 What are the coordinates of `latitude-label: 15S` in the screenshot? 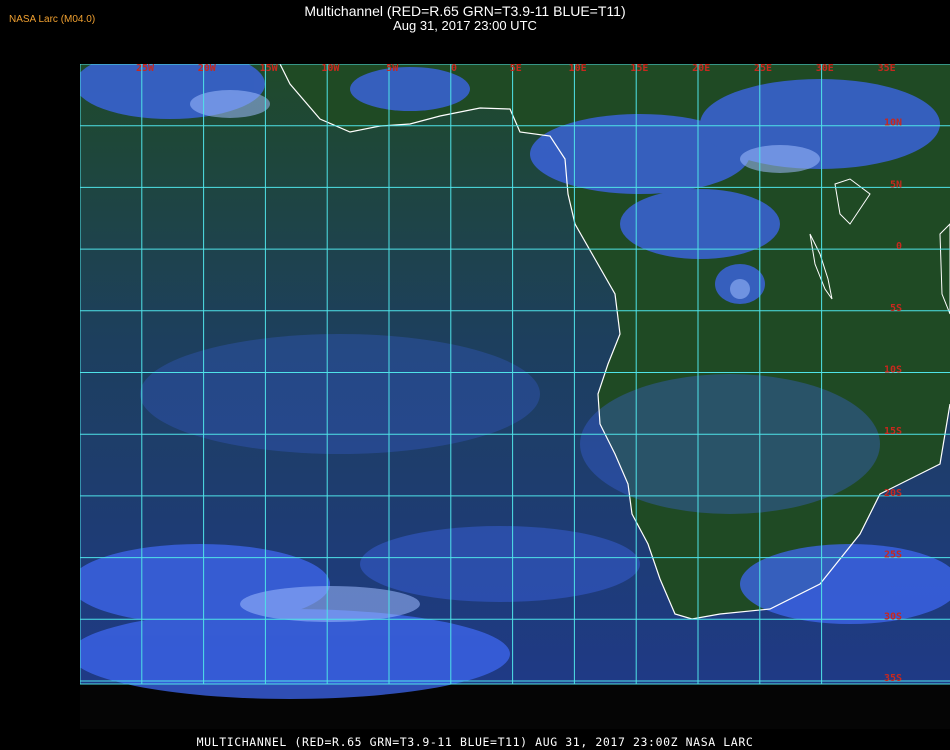 It's located at (893, 431).